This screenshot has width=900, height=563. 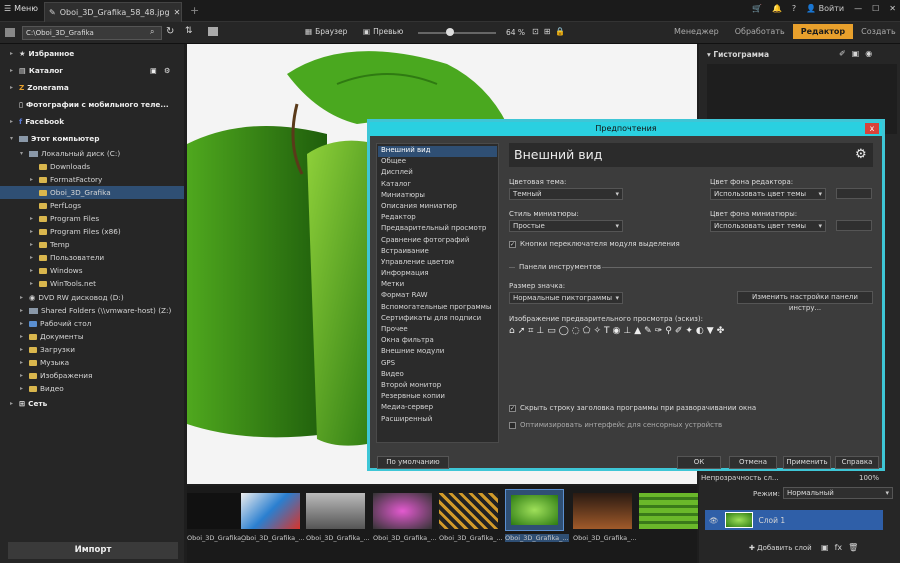 What do you see at coordinates (564, 331) in the screenshot?
I see `ellipse-select-icon: ◯` at bounding box center [564, 331].